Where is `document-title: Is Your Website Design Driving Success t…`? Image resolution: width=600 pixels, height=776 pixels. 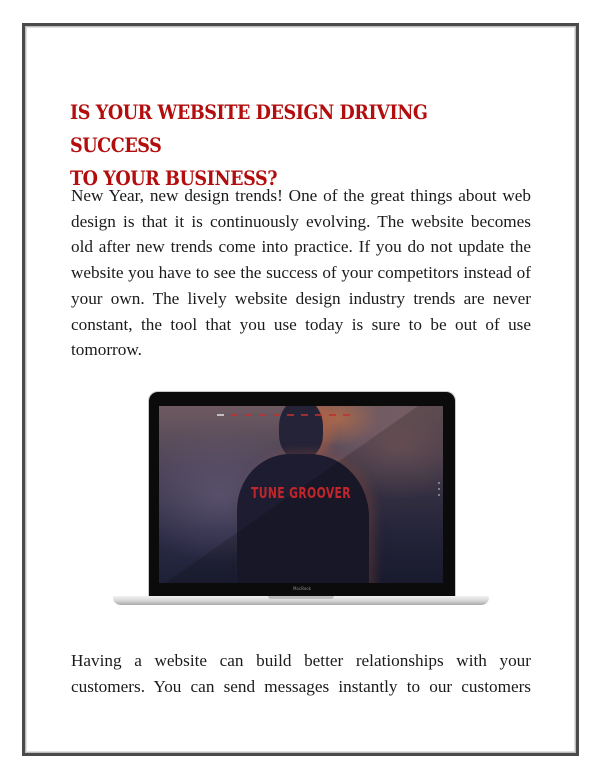 document-title: Is Your Website Design Driving Success t… is located at coordinates (277, 145).